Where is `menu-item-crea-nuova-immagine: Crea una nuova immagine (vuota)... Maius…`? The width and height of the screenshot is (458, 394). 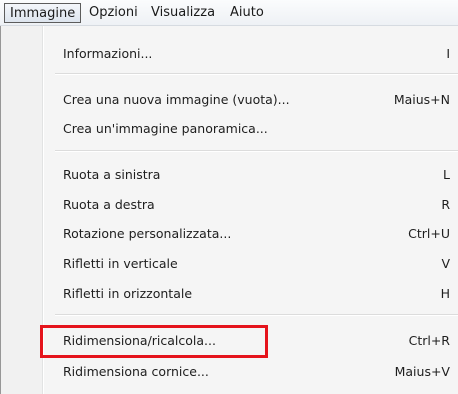 menu-item-crea-nuova-immagine: Crea una nuova immagine (vuota)... Maius… is located at coordinates (253, 100).